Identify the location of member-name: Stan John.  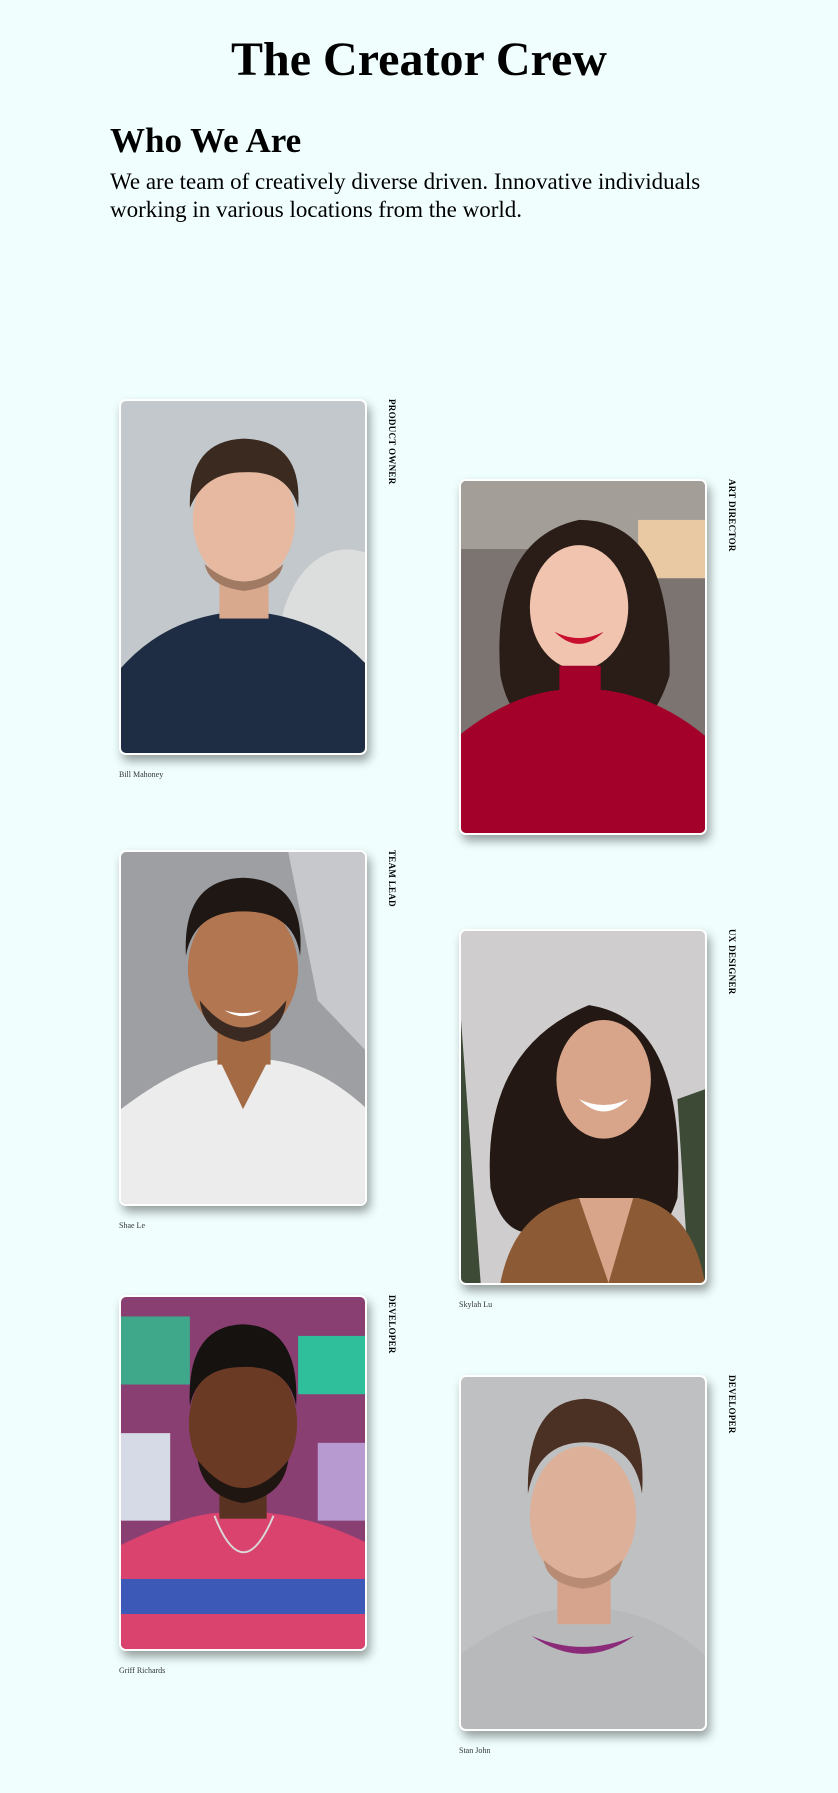
(475, 1750).